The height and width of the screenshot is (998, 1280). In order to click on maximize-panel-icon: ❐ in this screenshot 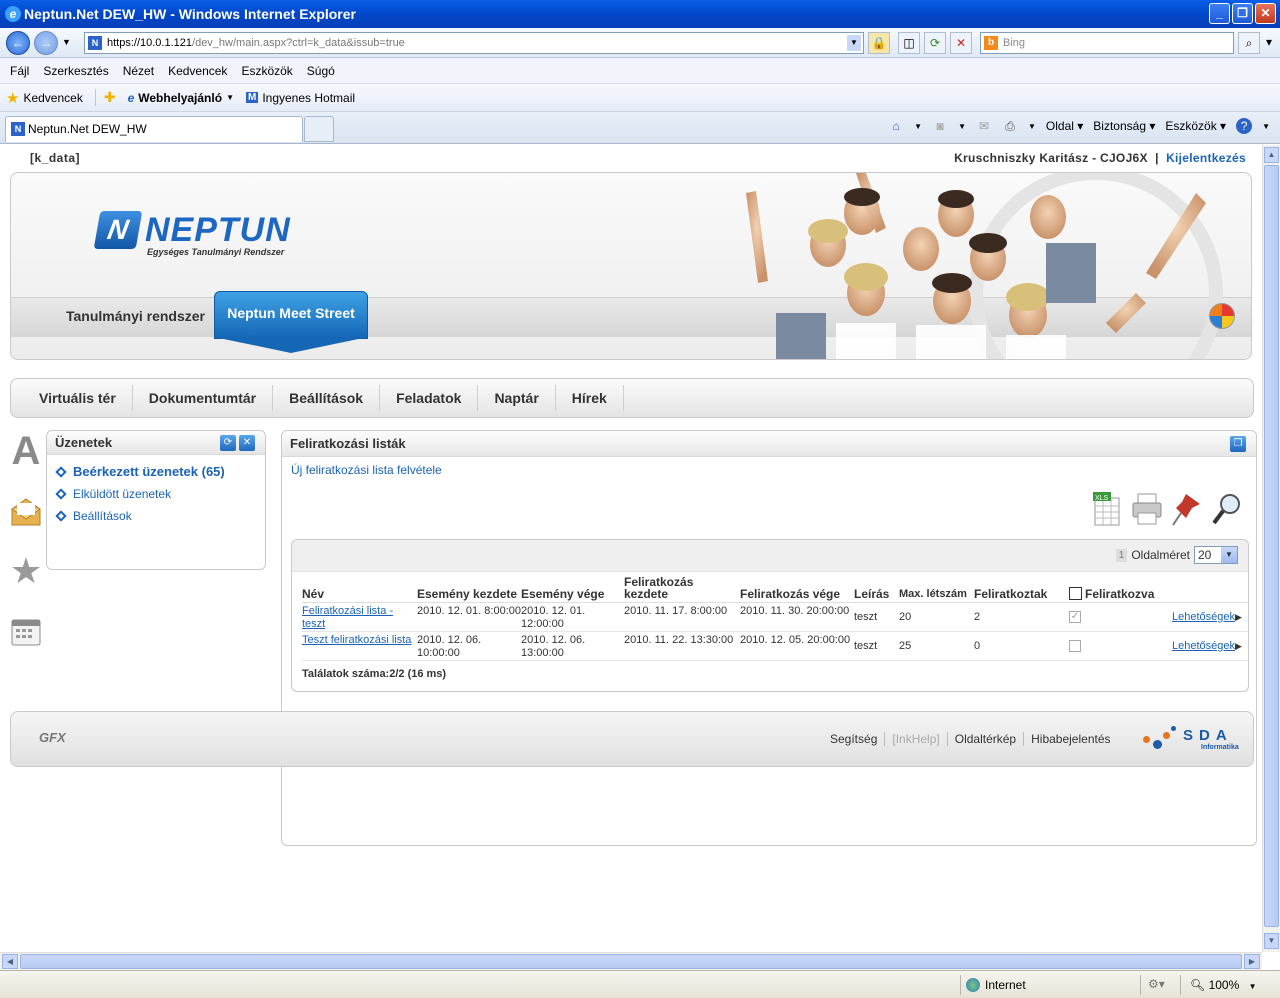, I will do `click(1238, 444)`.